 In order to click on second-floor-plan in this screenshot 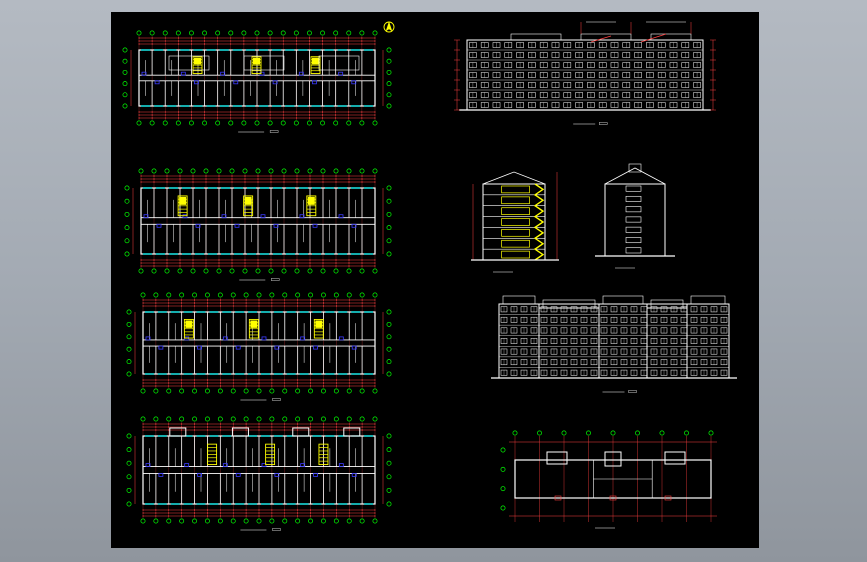, I will do `click(259, 346)`.